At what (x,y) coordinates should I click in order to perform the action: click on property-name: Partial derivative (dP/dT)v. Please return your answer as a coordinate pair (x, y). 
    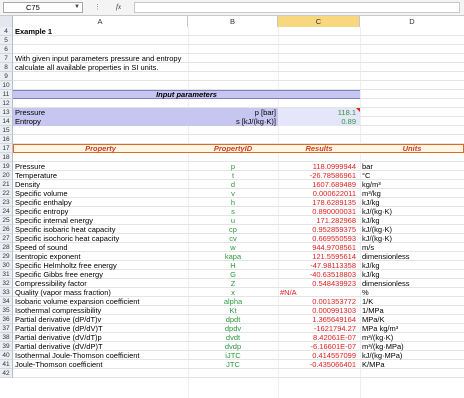
    Looking at the image, I should click on (58, 319).